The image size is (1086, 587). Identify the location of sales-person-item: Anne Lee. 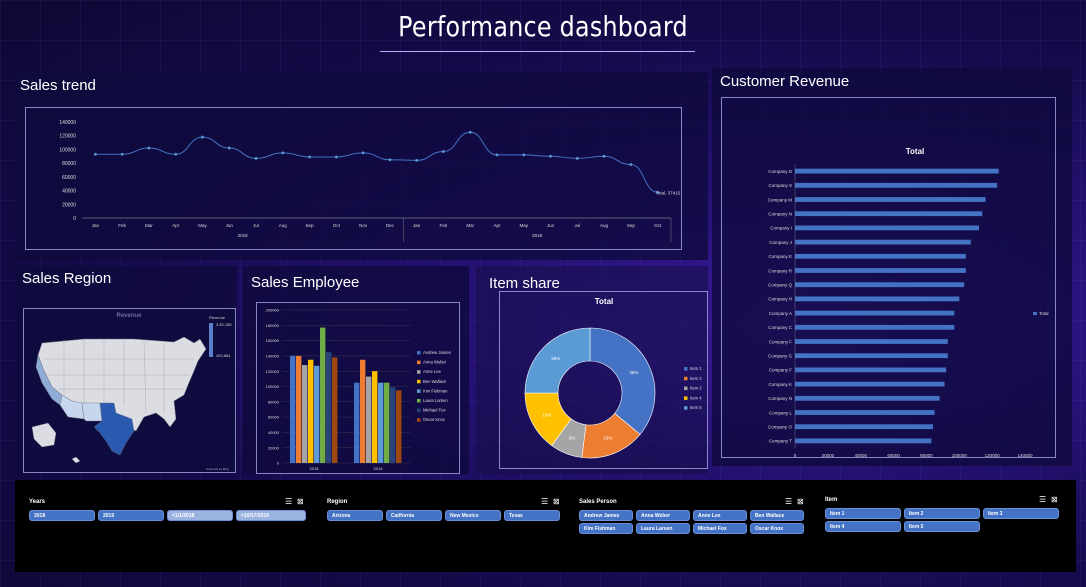
(720, 515).